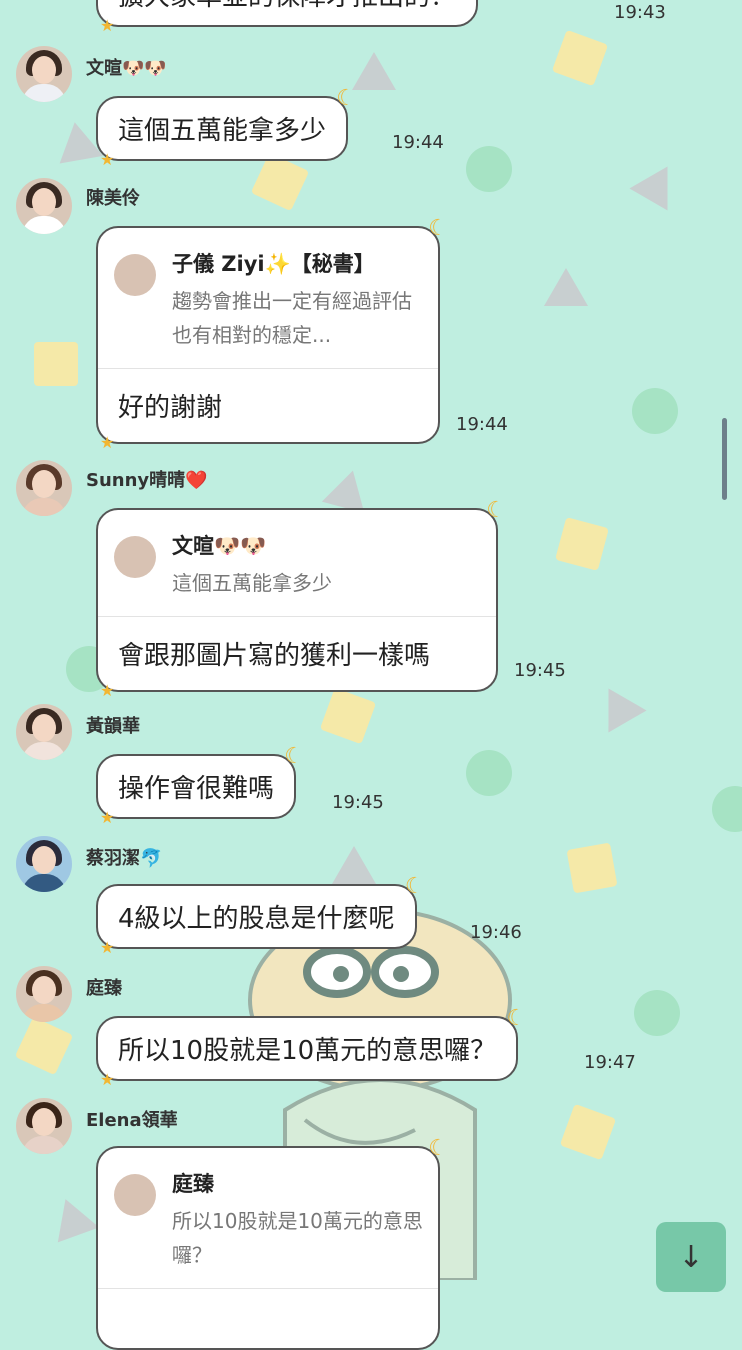 Image resolution: width=742 pixels, height=1350 pixels. Describe the element at coordinates (307, 1051) in the screenshot. I see `message-text: 所以10股就是10萬元的意思囉？` at that location.